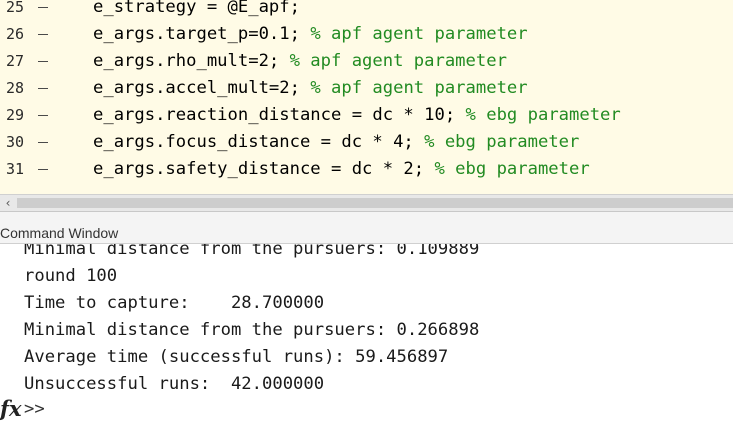 The height and width of the screenshot is (430, 733). Describe the element at coordinates (202, 34) in the screenshot. I see `code-text: e_args.target_p=0.1;` at that location.